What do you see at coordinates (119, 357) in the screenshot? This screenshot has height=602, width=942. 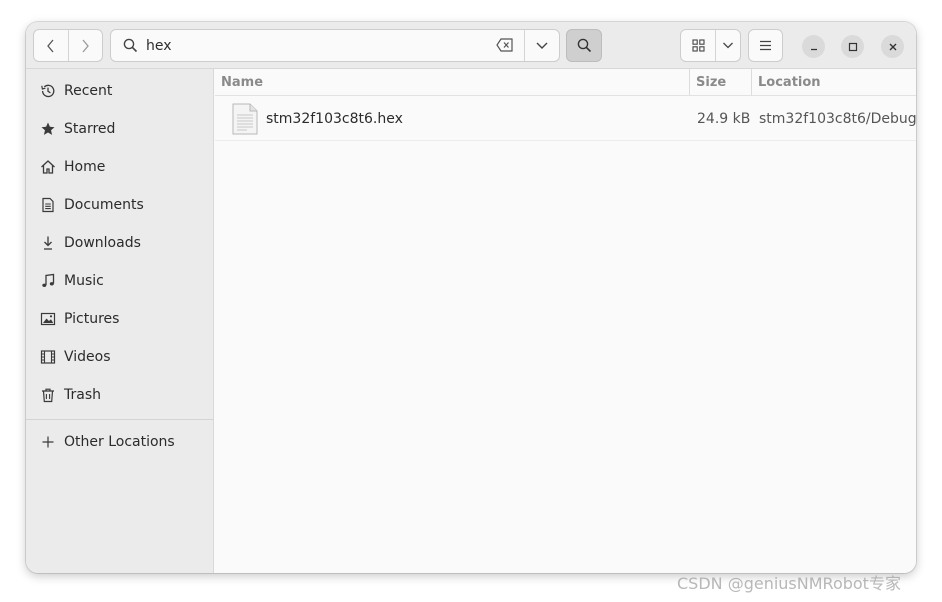 I see `sidebar-item-videos: Videos` at bounding box center [119, 357].